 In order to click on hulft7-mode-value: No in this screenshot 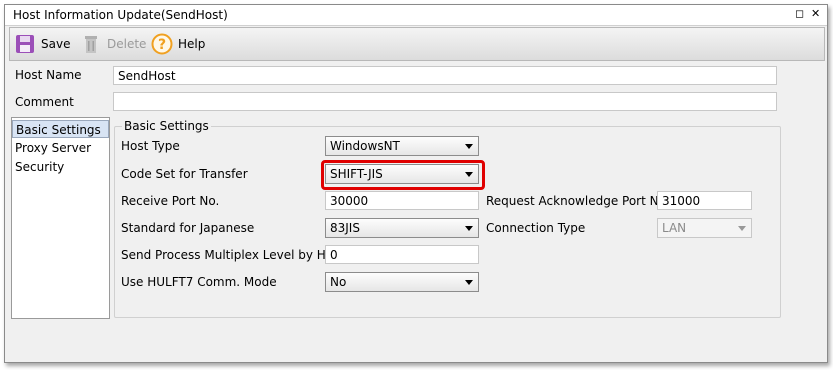, I will do `click(338, 282)`.